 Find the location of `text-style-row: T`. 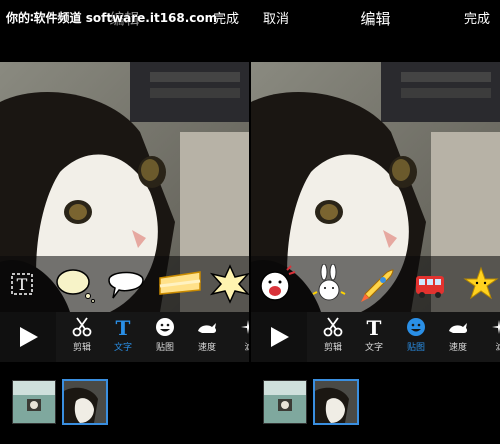

text-style-row: T is located at coordinates (124, 284).